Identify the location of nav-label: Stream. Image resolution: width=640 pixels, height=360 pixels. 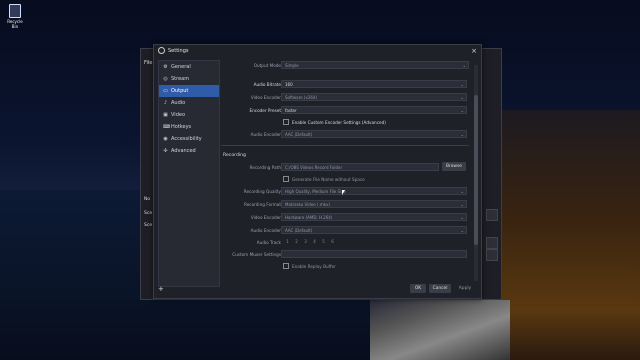
(180, 79).